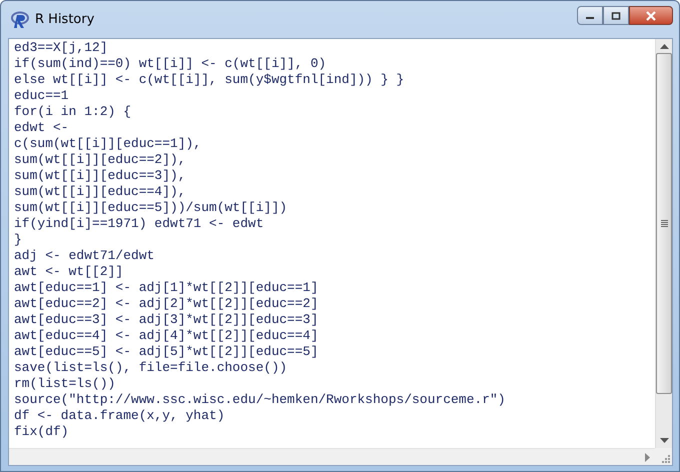  What do you see at coordinates (664, 46) in the screenshot?
I see `scroll-up-icon` at bounding box center [664, 46].